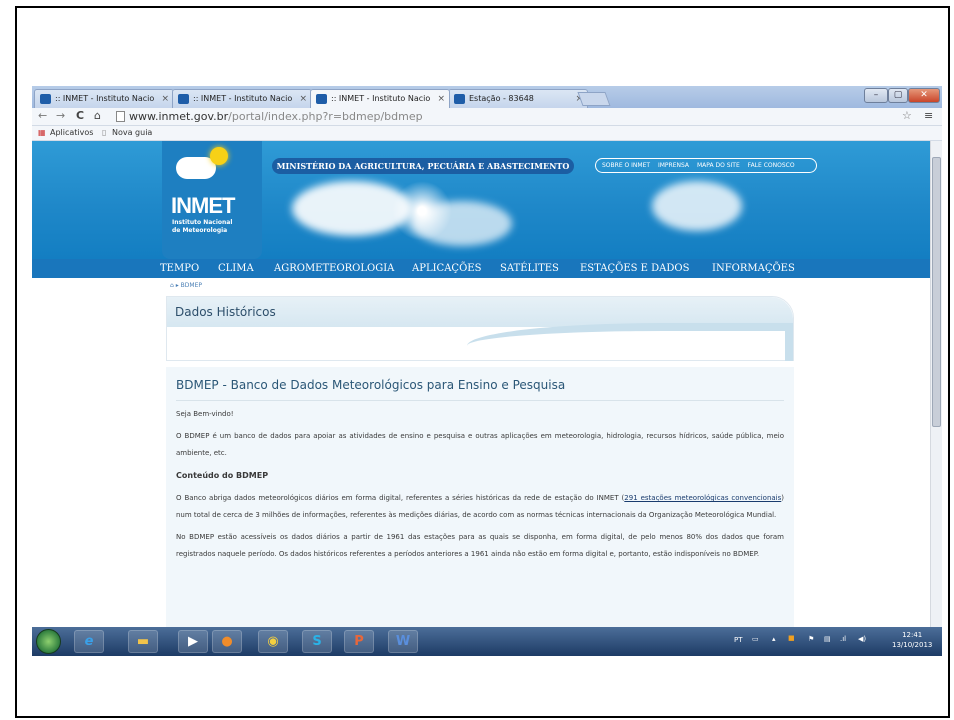 The height and width of the screenshot is (720, 954). I want to click on link-imprensa: IMPRENSA, so click(673, 165).